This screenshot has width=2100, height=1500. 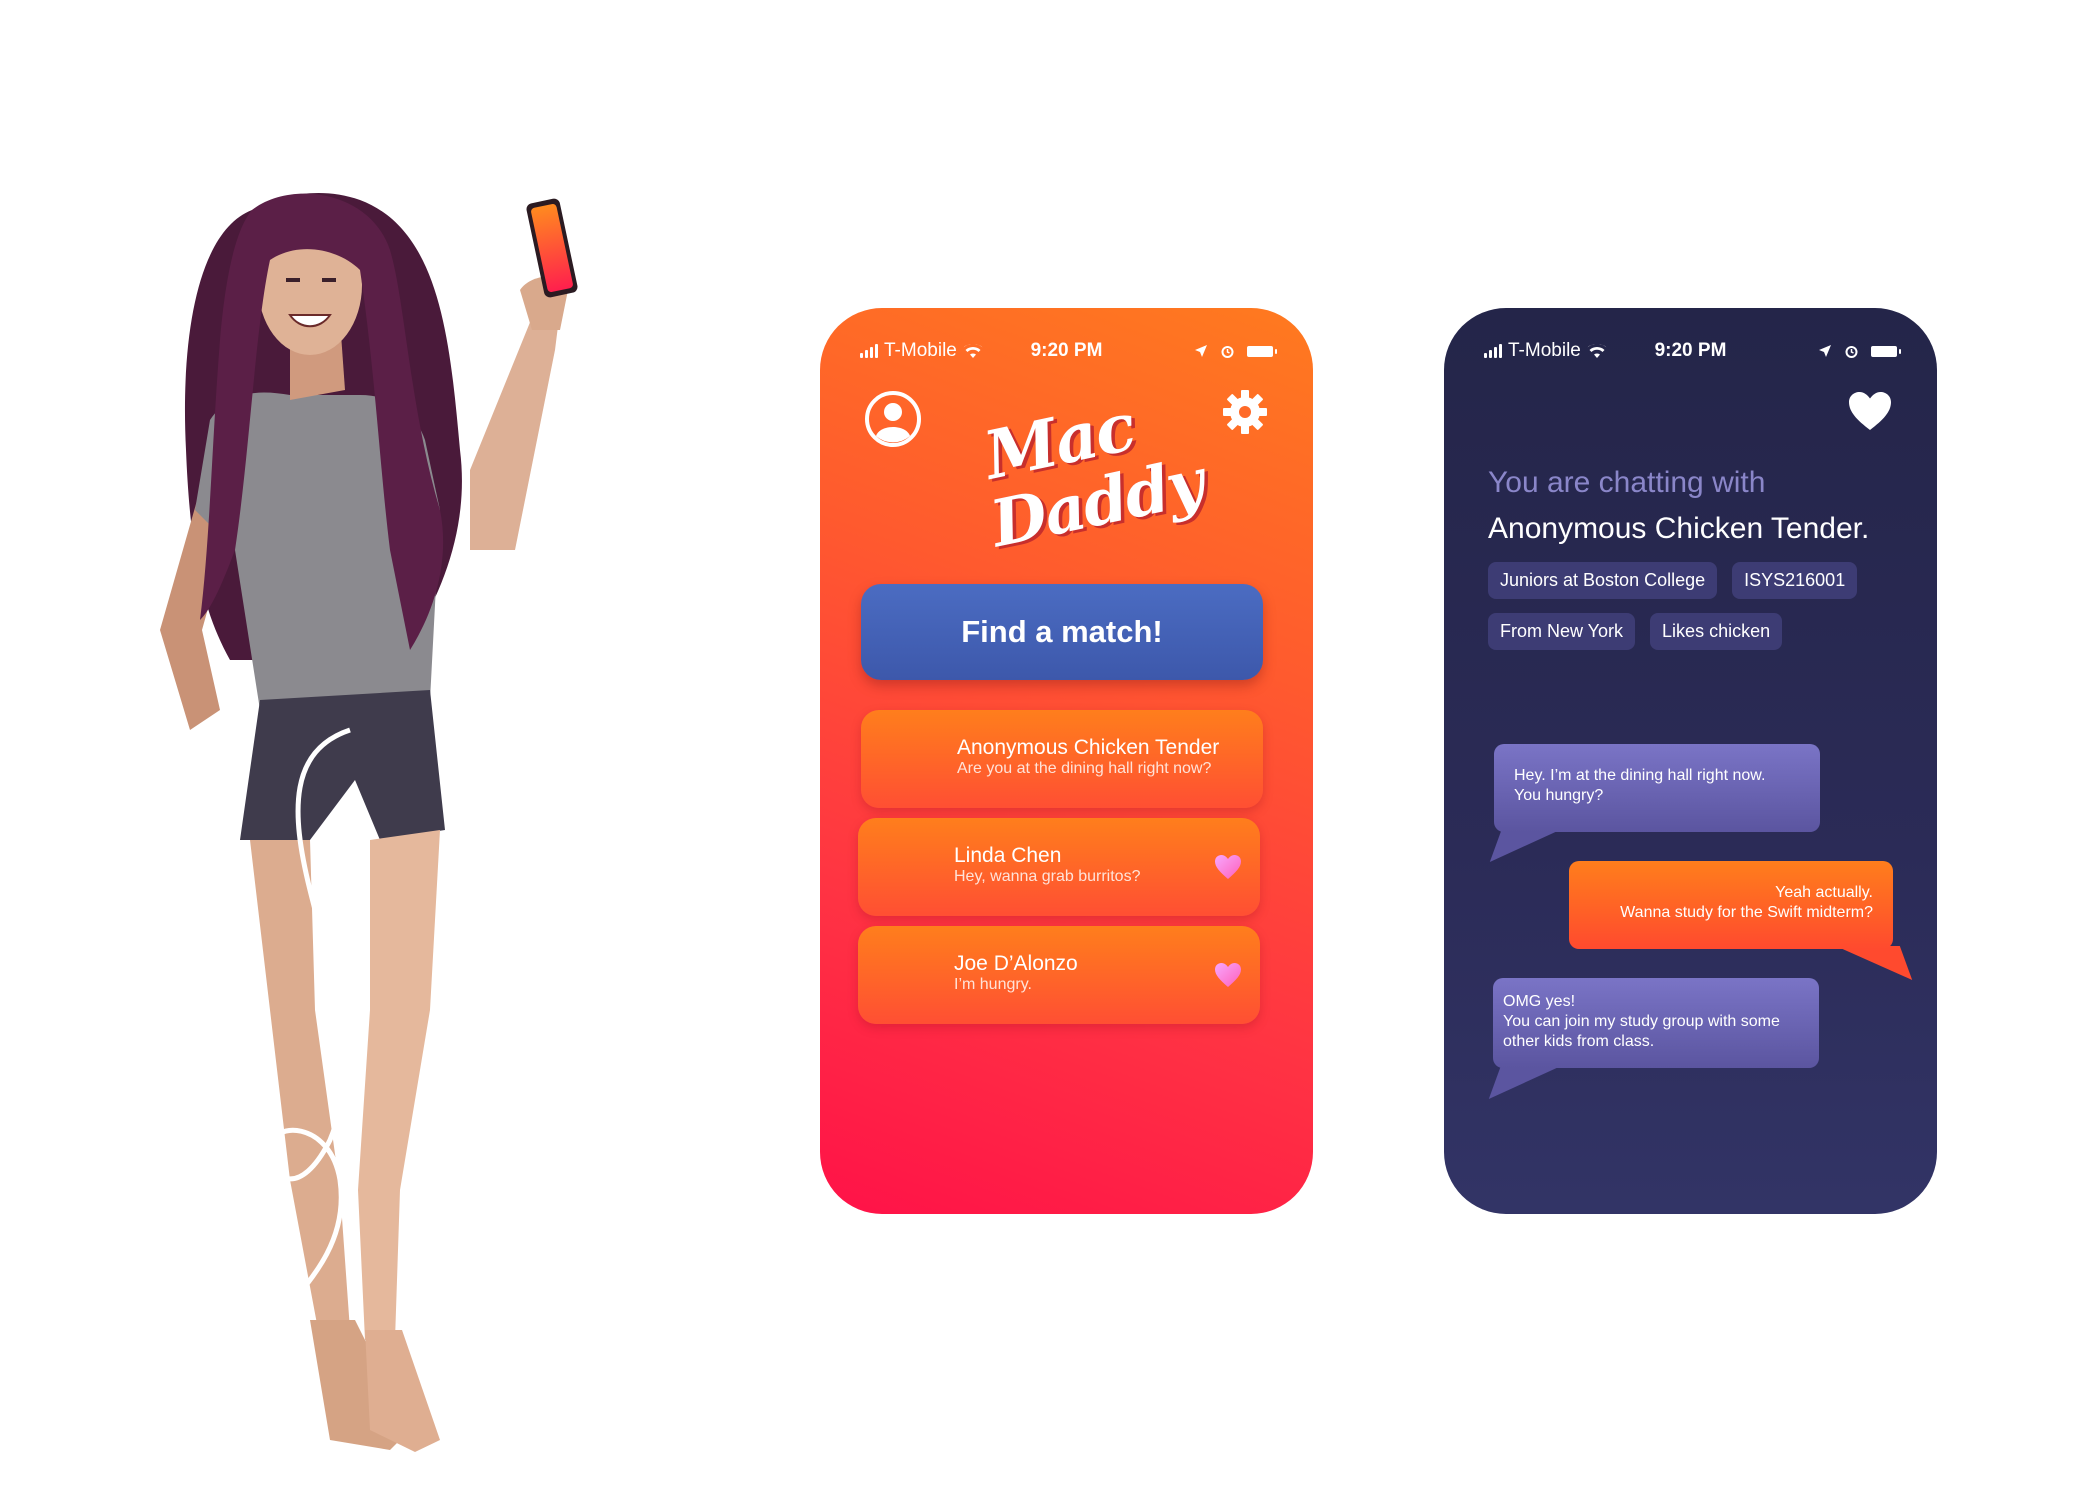 What do you see at coordinates (1562, 631) in the screenshot?
I see `tag-chip: From New York` at bounding box center [1562, 631].